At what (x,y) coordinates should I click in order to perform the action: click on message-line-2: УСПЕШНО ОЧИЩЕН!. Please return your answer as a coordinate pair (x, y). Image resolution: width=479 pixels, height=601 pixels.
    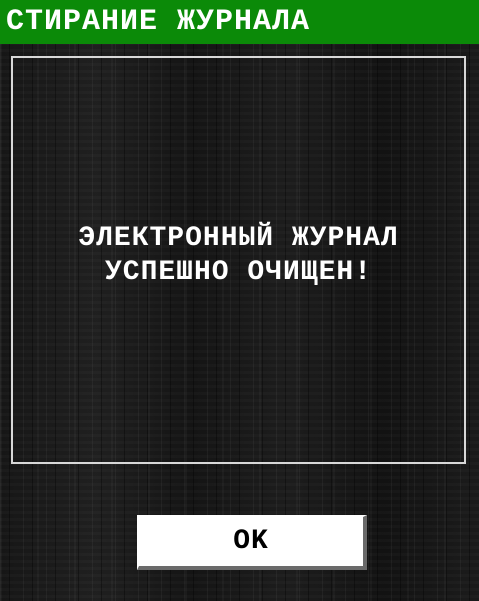
    Looking at the image, I should click on (238, 272).